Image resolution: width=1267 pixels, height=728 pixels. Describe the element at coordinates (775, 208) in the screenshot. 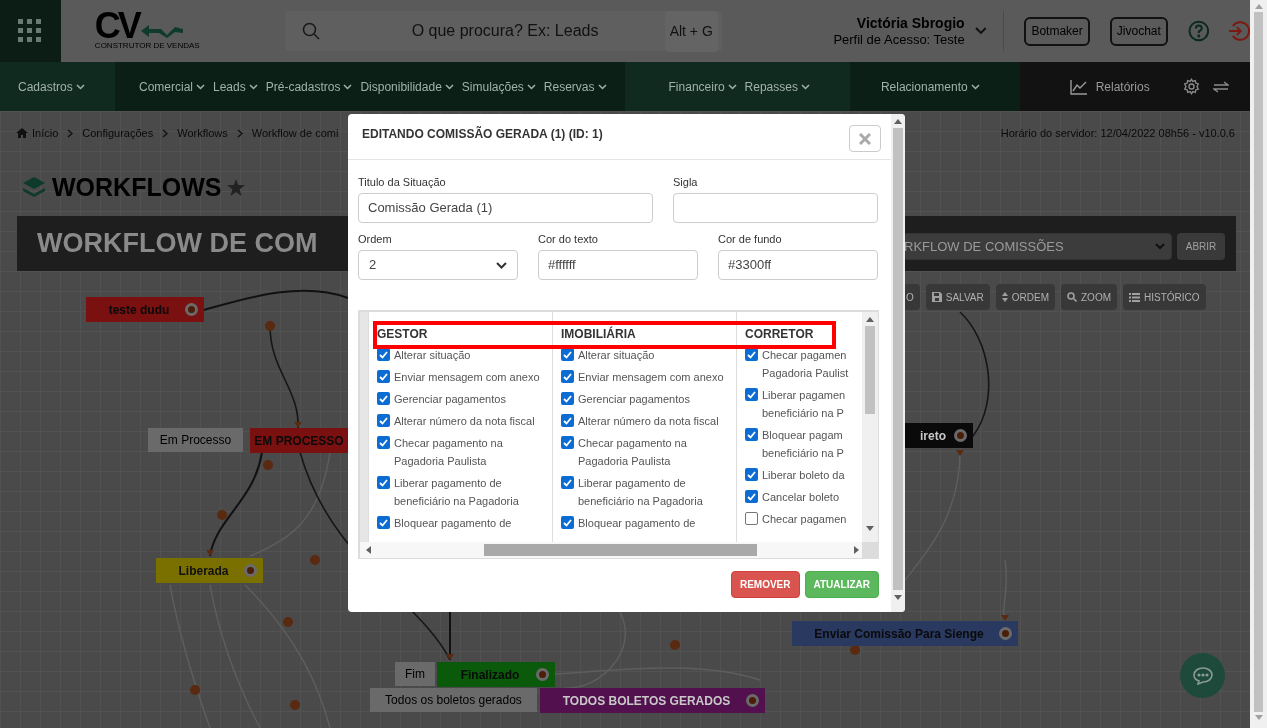

I see `input-field` at that location.